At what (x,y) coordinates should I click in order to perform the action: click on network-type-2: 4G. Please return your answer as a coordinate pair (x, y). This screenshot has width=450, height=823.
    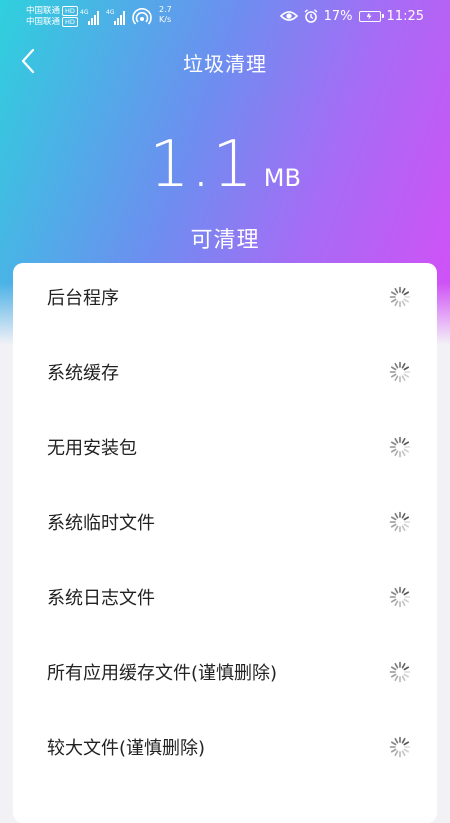
    Looking at the image, I should click on (110, 12).